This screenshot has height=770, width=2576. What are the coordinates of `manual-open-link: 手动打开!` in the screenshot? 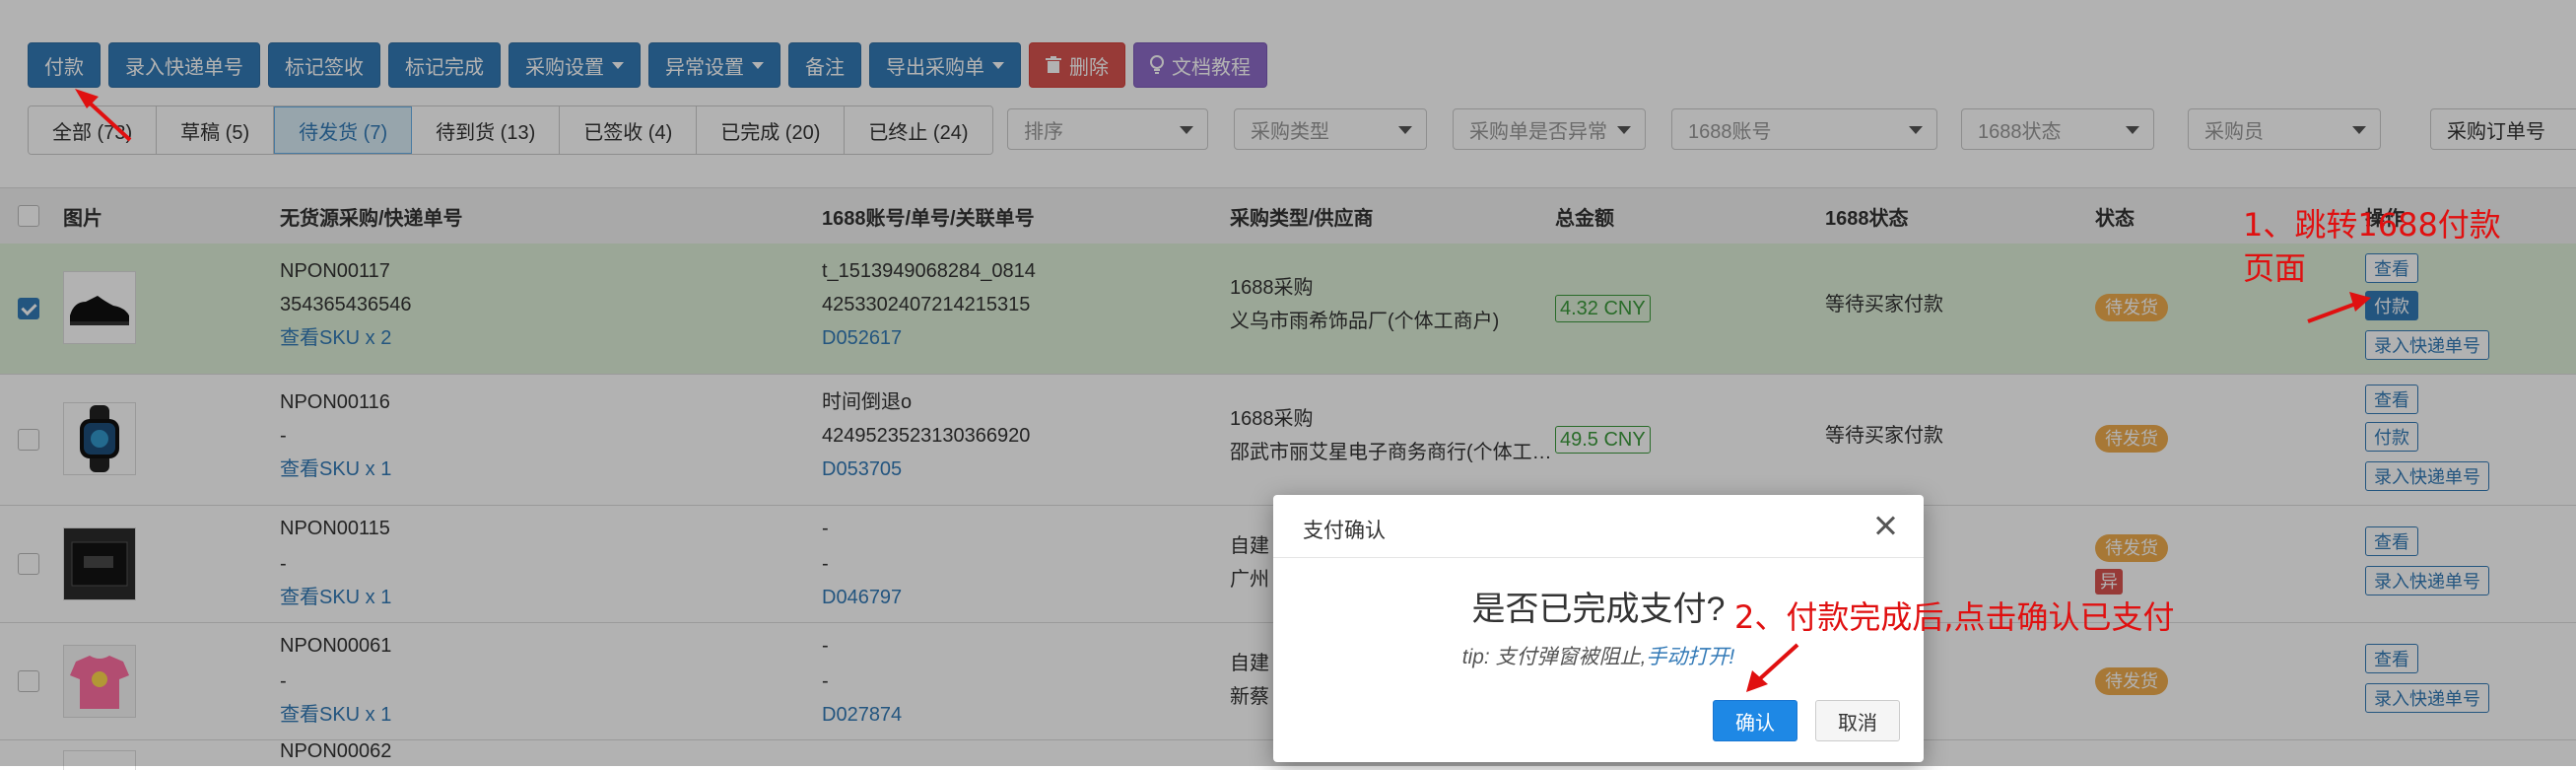 It's located at (1690, 657).